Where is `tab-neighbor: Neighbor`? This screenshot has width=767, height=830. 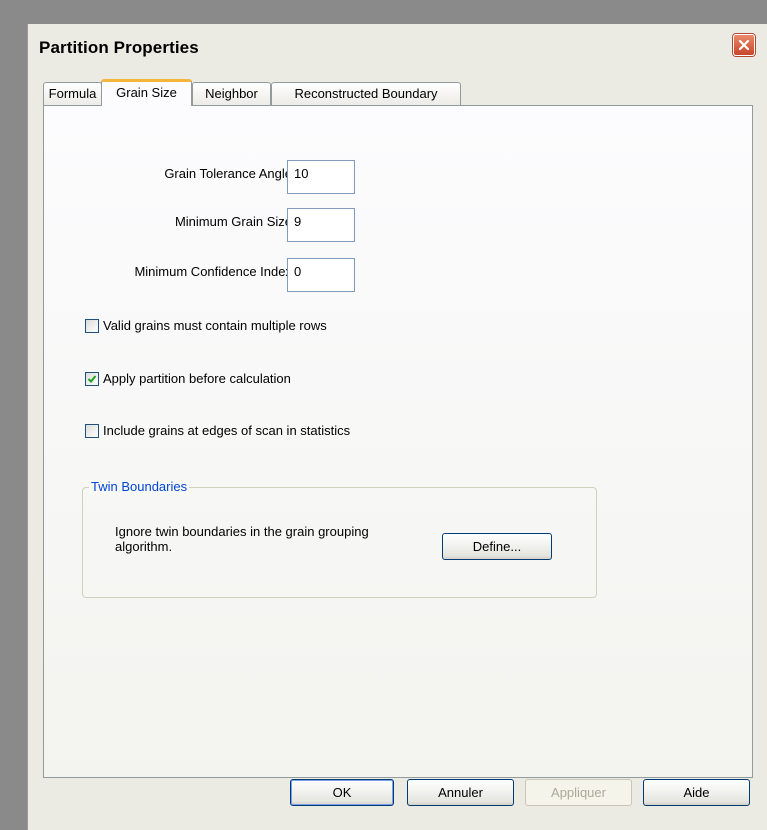
tab-neighbor: Neighbor is located at coordinates (231, 93).